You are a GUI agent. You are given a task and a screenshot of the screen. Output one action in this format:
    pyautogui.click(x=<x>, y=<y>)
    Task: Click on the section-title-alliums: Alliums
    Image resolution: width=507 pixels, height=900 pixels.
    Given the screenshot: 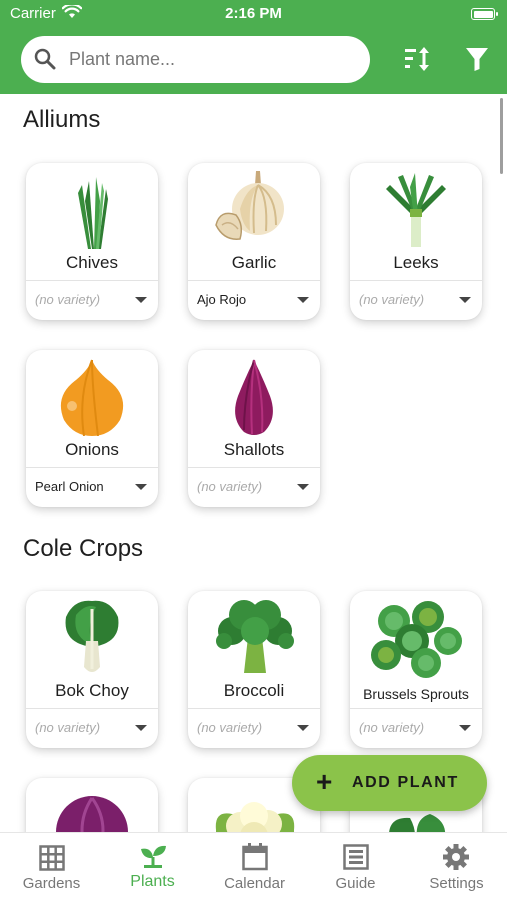 What is the action you would take?
    pyautogui.click(x=62, y=119)
    